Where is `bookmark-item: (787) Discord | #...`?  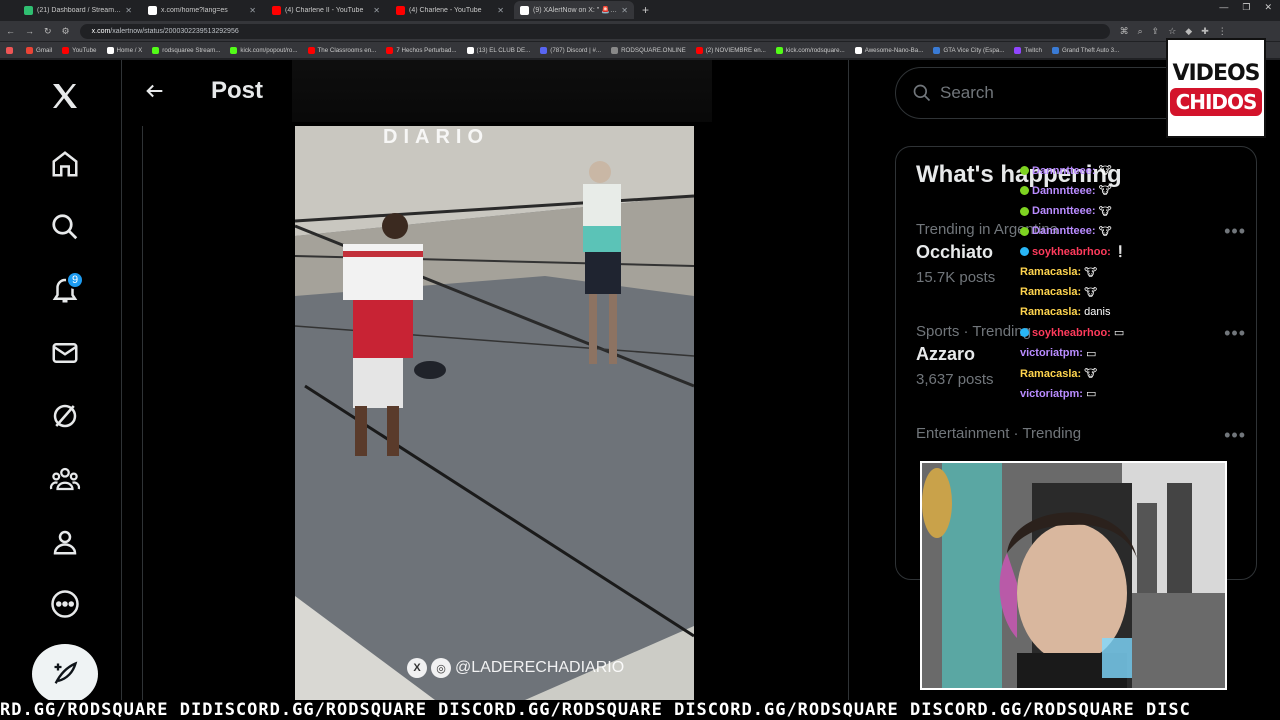 bookmark-item: (787) Discord | #... is located at coordinates (571, 50).